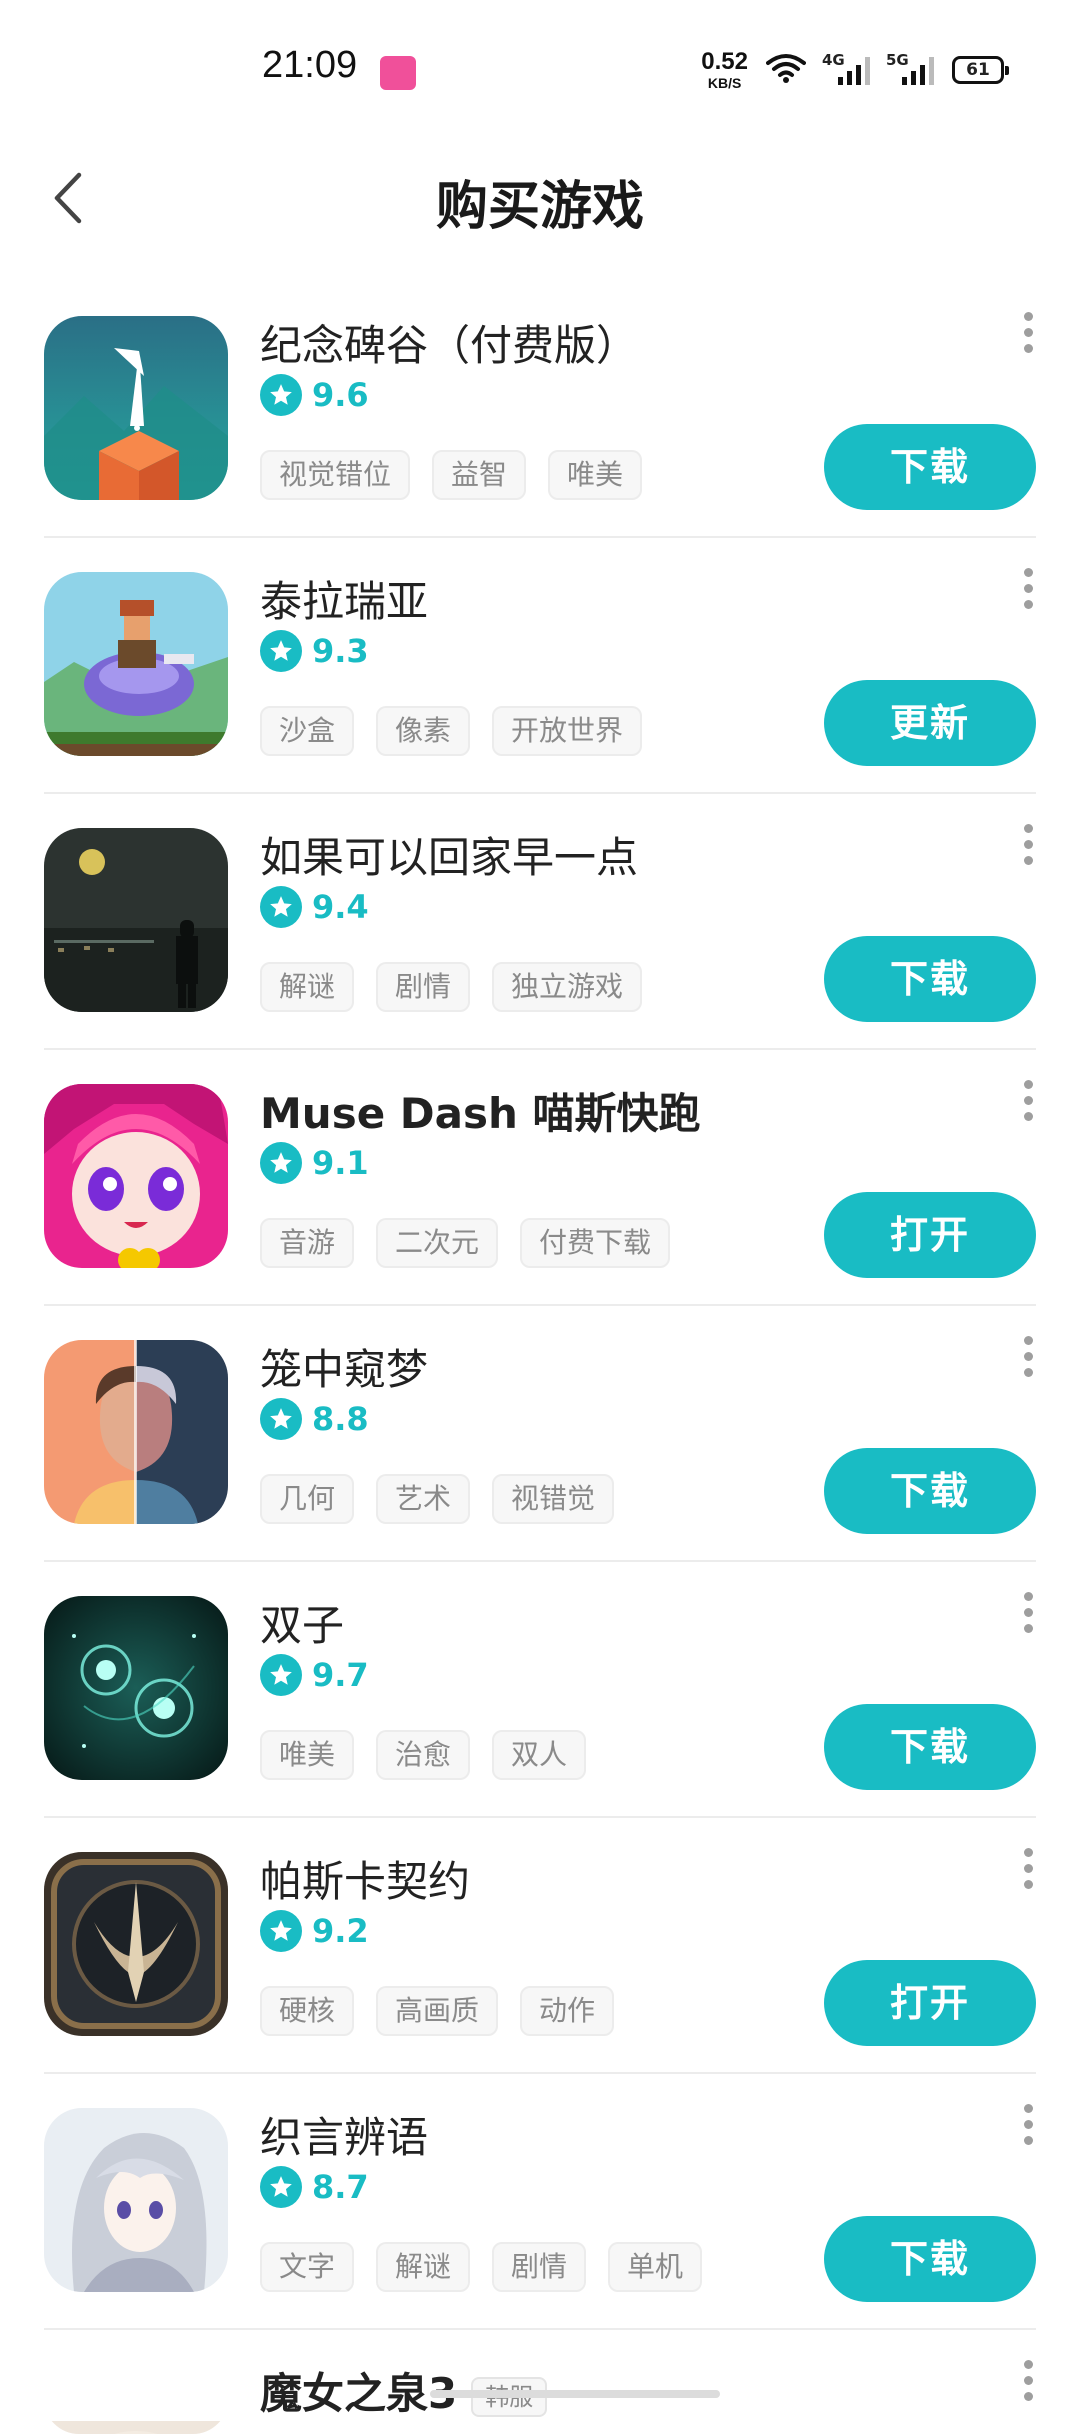 Image resolution: width=1080 pixels, height=2434 pixels. I want to click on game-tags: 视觉错位 益智 唯美, so click(451, 475).